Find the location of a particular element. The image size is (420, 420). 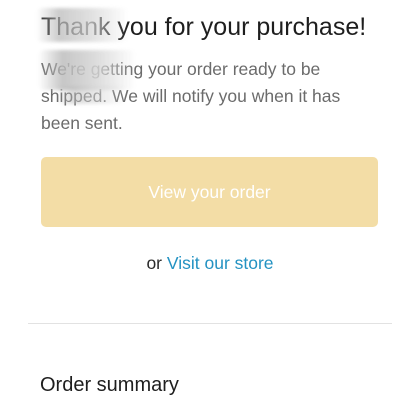

section-divider is located at coordinates (210, 323).